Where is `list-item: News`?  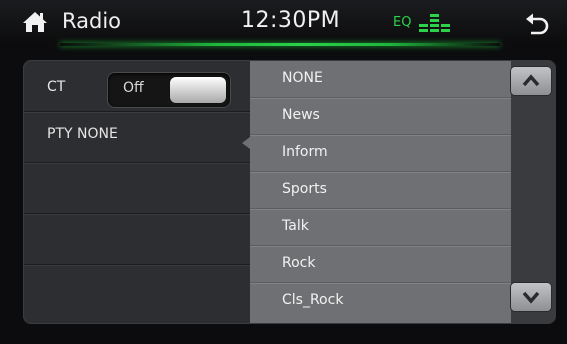
list-item: News is located at coordinates (380, 116).